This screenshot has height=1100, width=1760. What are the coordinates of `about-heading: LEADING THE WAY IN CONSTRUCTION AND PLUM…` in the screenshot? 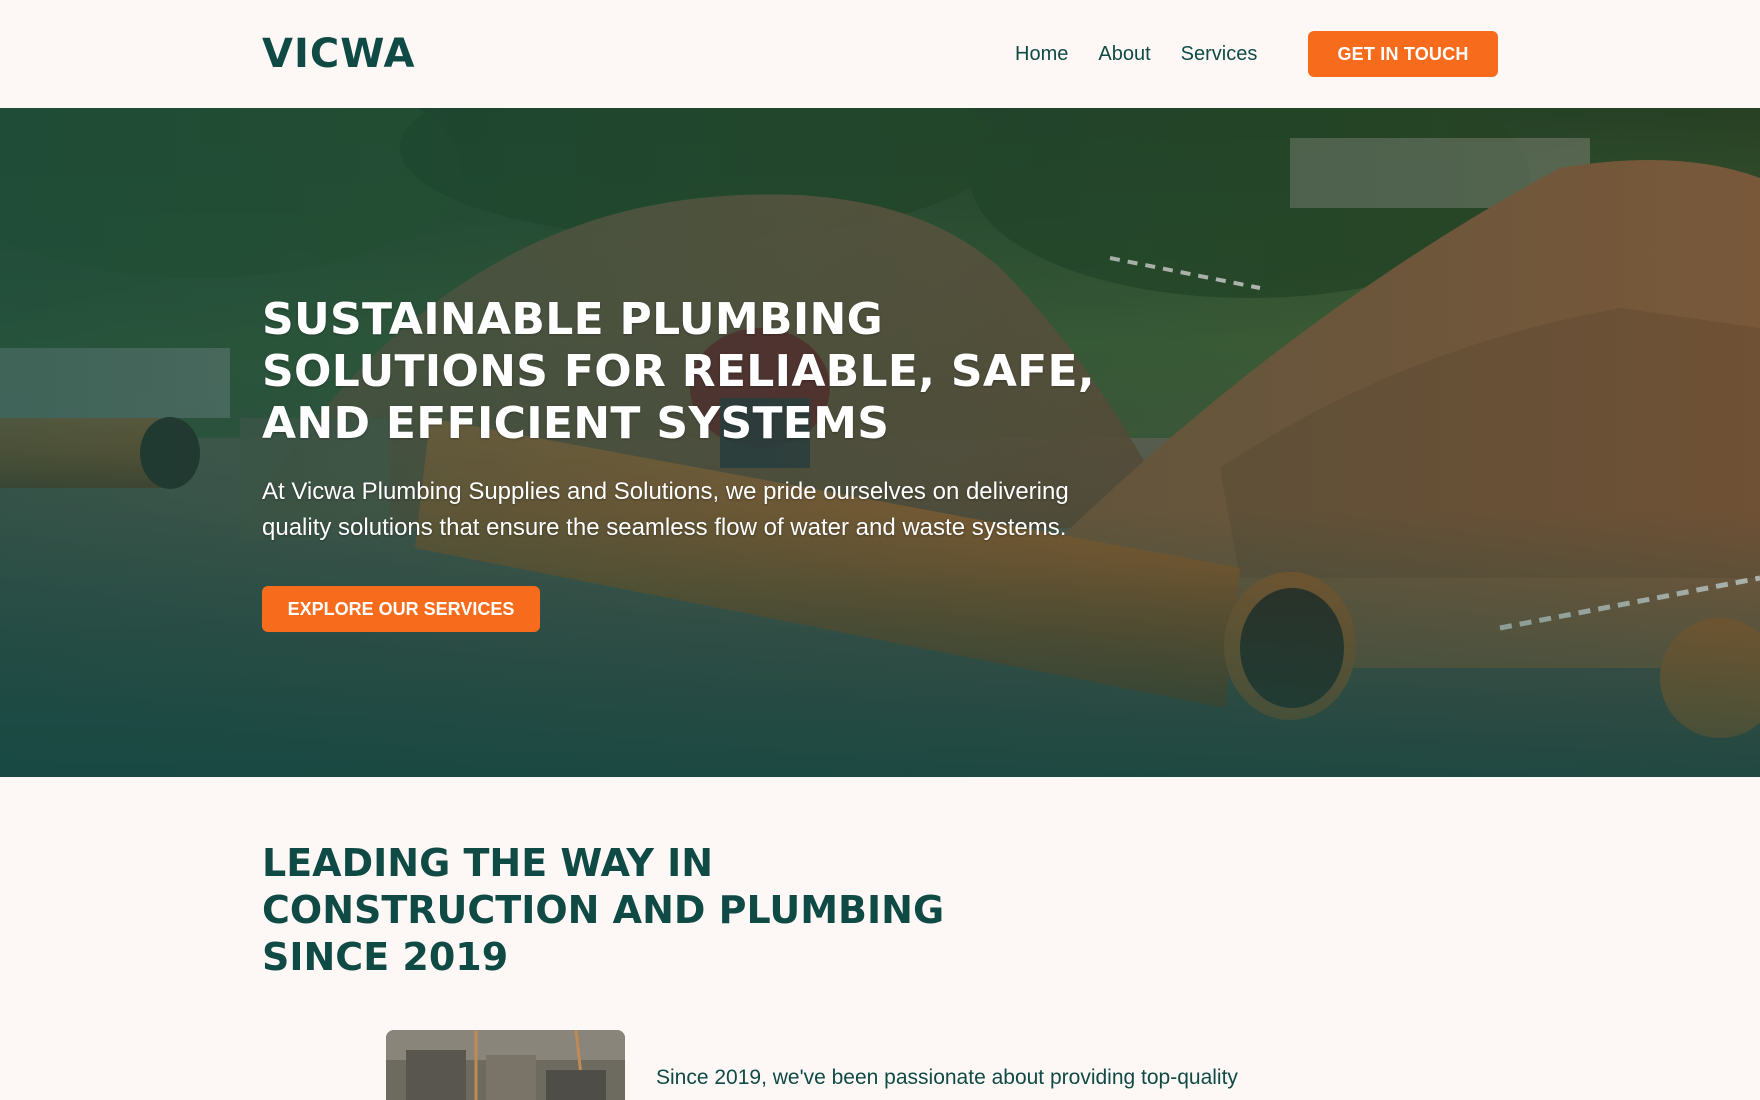 It's located at (603, 910).